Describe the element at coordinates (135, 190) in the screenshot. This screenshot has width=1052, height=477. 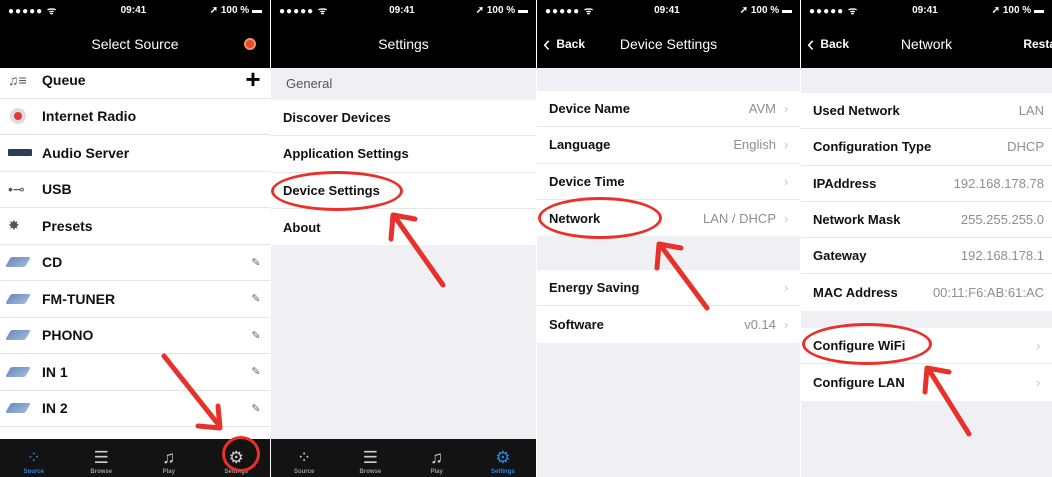
I see `source-item-usb: •⊸ USB` at that location.